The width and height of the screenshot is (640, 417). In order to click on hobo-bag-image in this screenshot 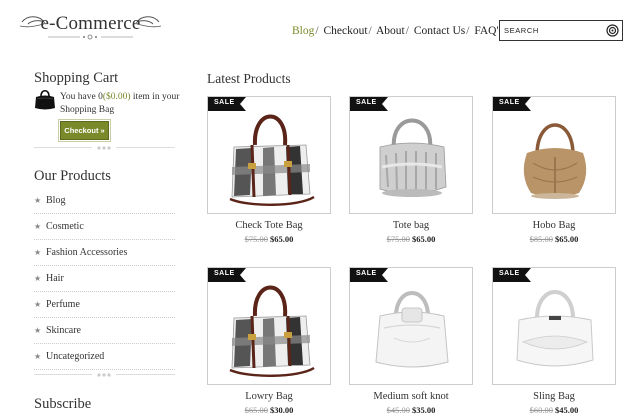, I will do `click(555, 161)`.